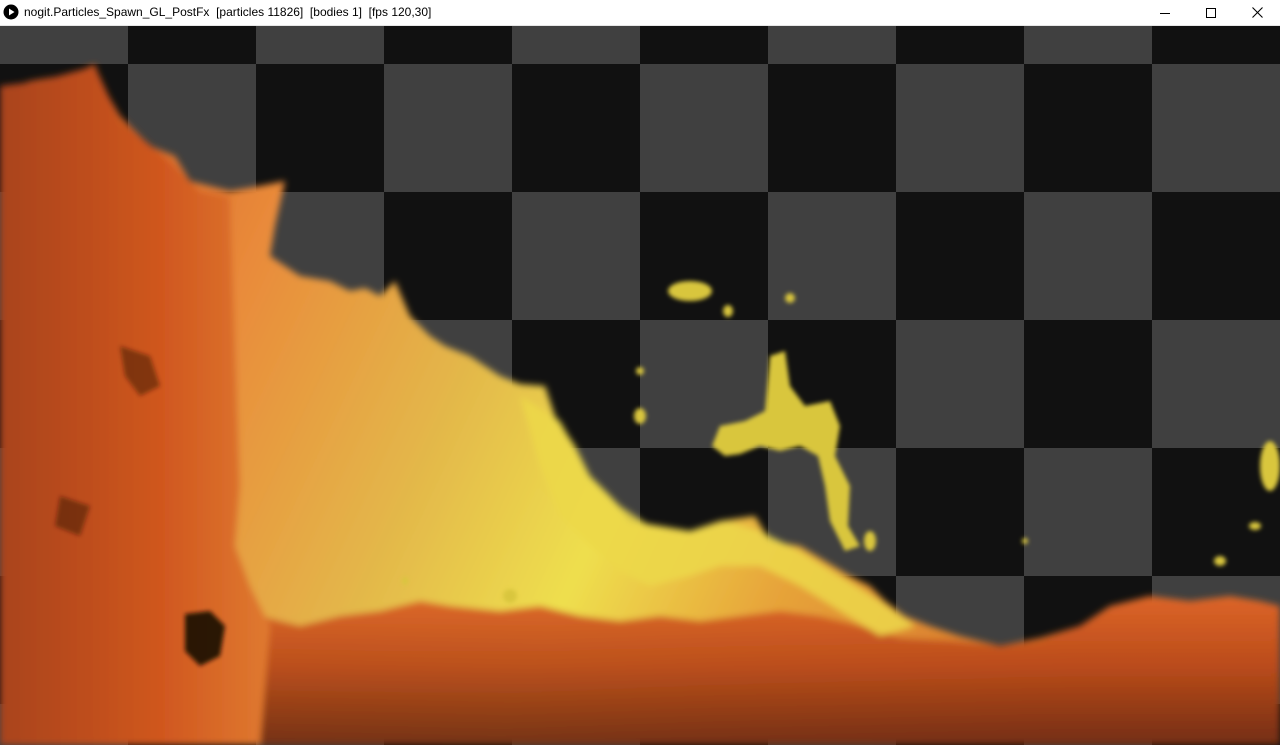 This screenshot has width=1280, height=745. I want to click on maximize-icon, so click(1211, 12).